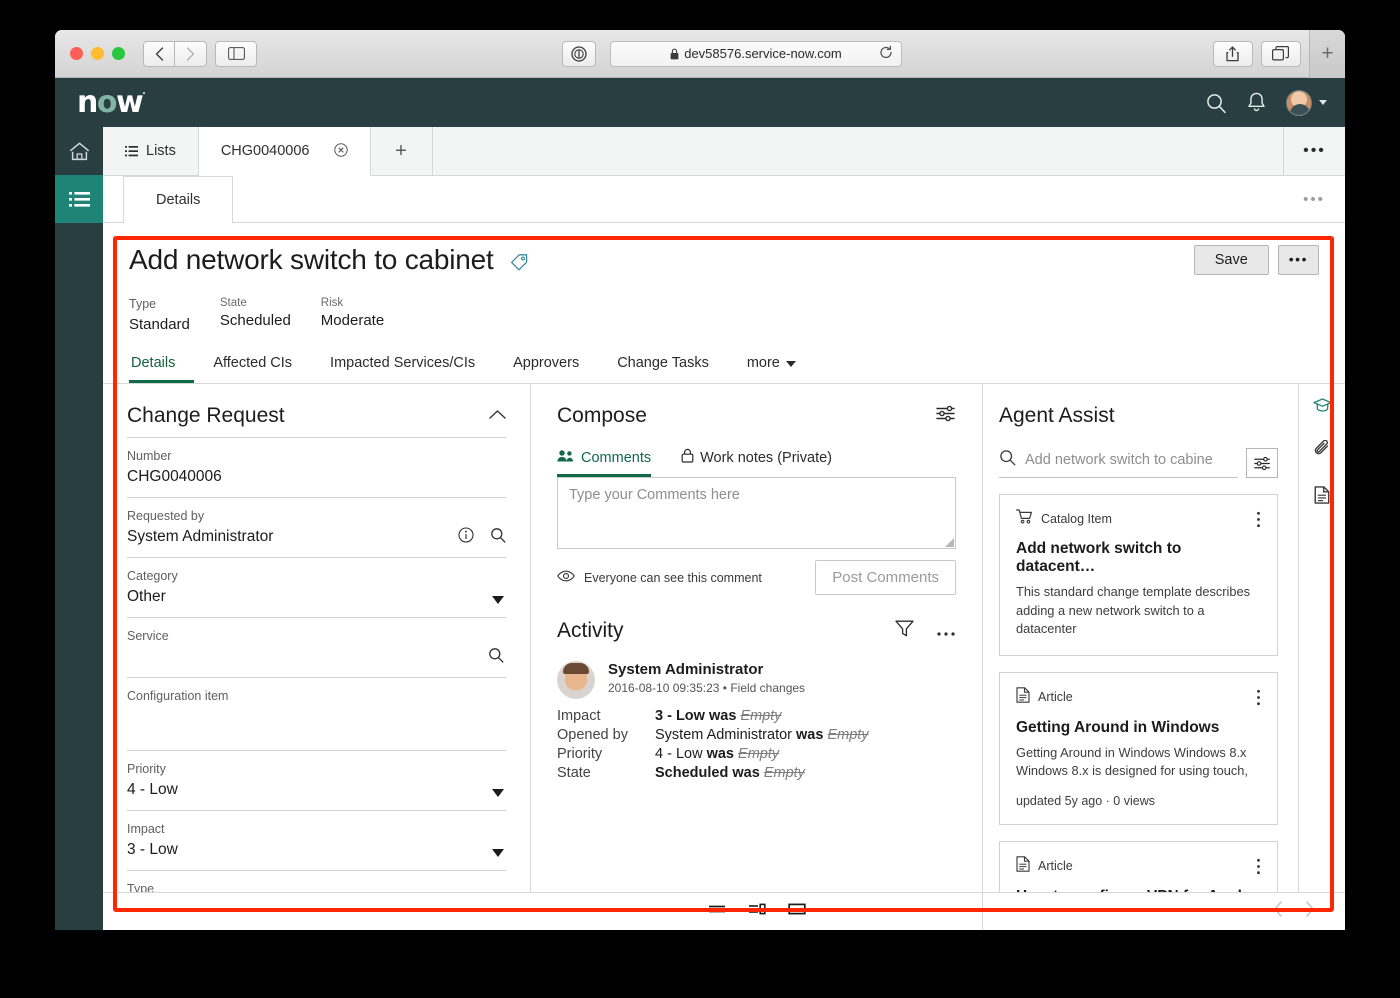  I want to click on field-change-row: Opened by System Administrator was Empty, so click(756, 735).